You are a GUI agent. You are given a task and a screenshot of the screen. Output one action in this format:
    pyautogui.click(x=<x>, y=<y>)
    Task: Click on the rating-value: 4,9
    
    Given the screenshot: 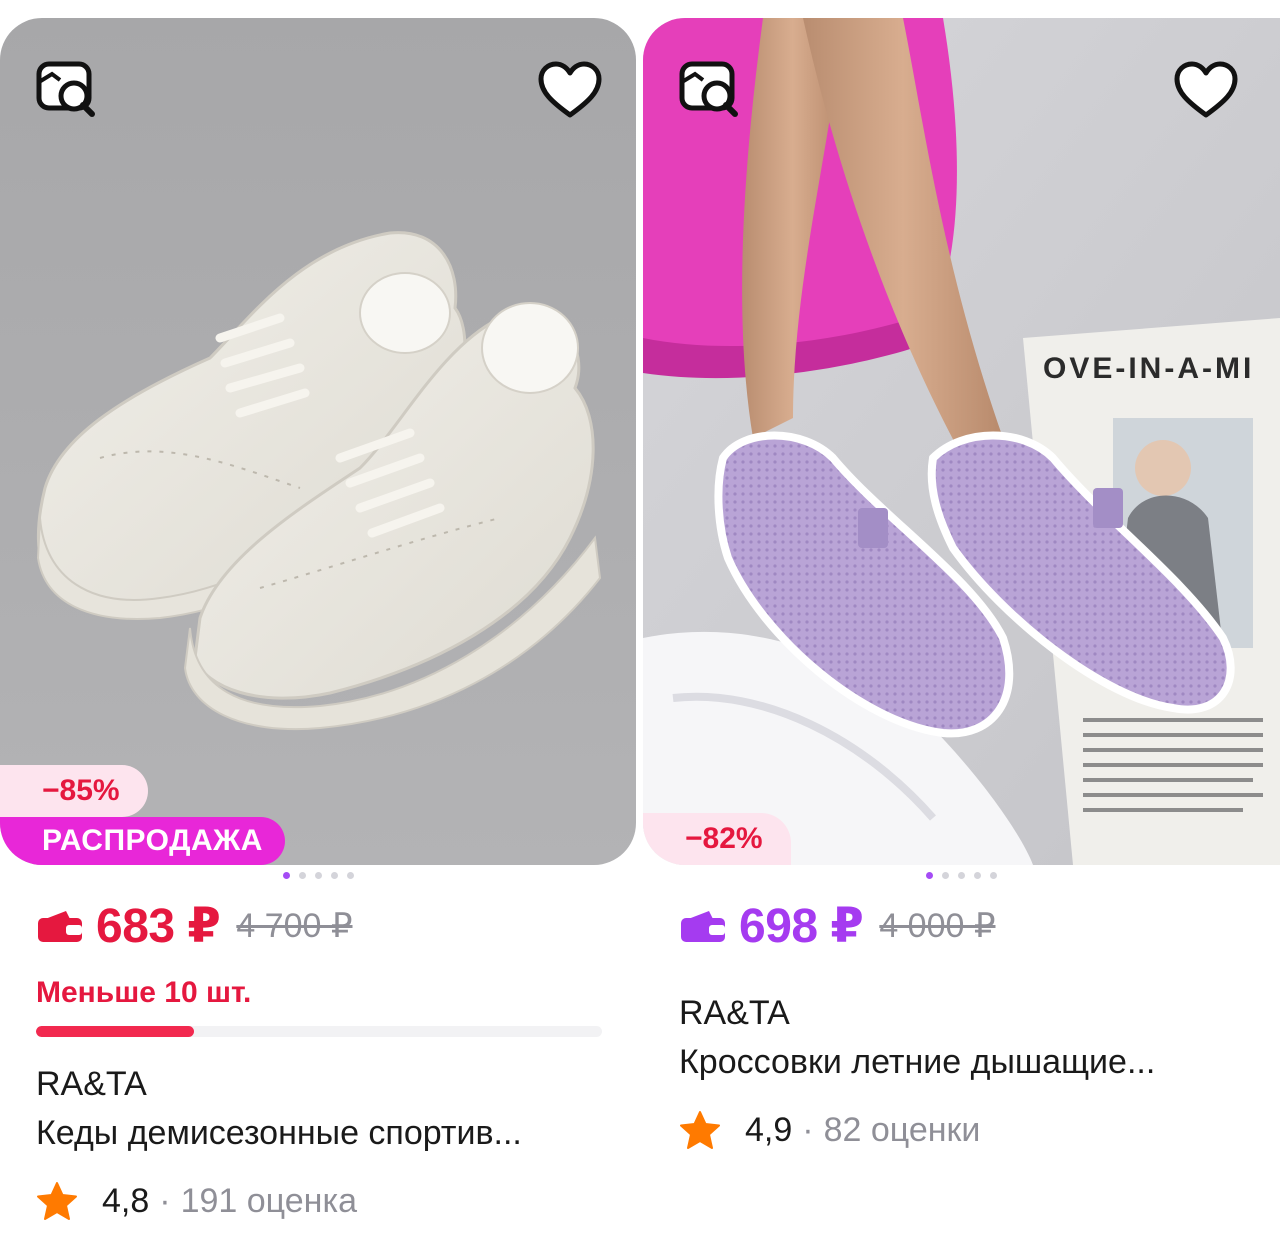 What is the action you would take?
    pyautogui.click(x=769, y=1129)
    